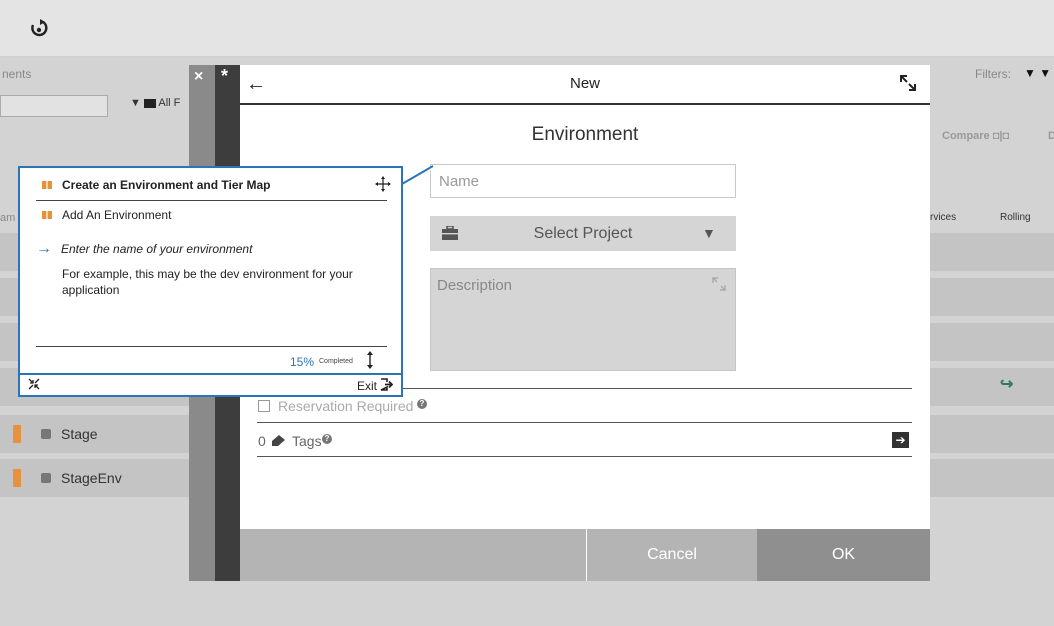 This screenshot has height=626, width=1054. What do you see at coordinates (1037, 73) in the screenshot?
I see `filter-icon: ▼ ▼` at bounding box center [1037, 73].